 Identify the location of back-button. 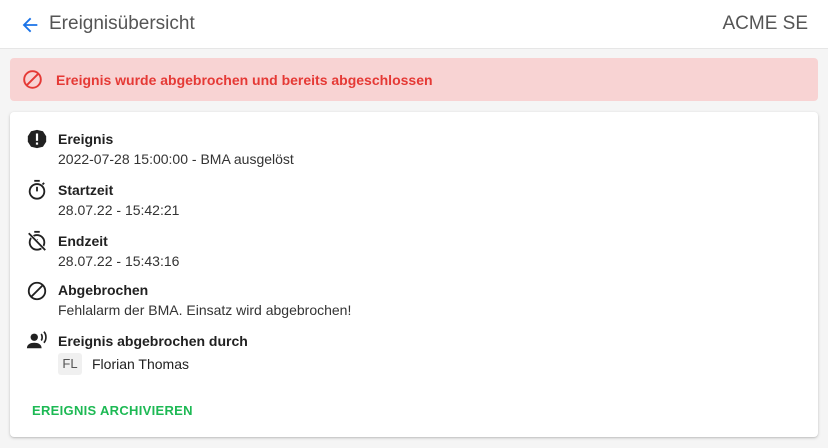
(30, 25).